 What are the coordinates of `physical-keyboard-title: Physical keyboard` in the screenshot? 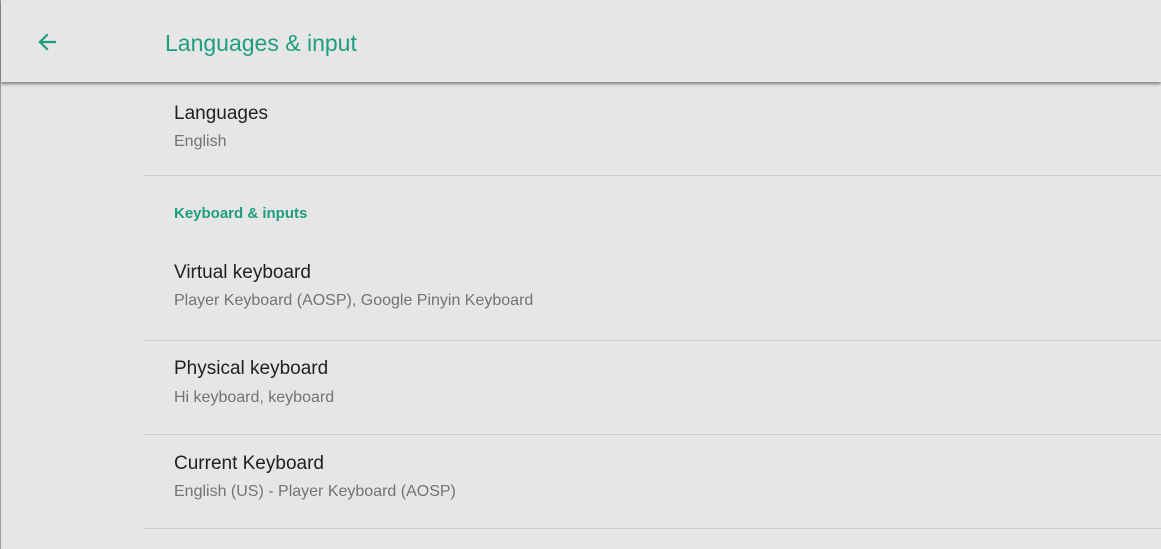 It's located at (251, 368).